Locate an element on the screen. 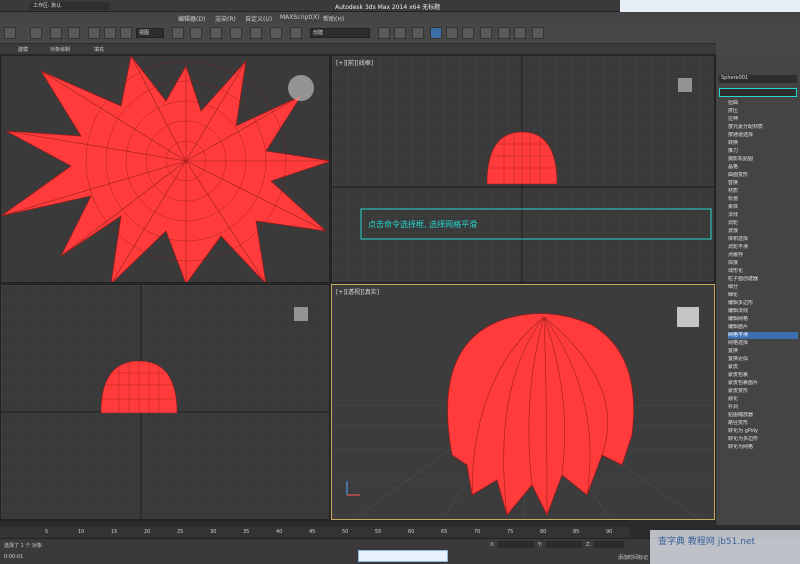 This screenshot has height=564, width=800. timeline: 5 10 15 20 25 30 35 40 45 50 55 60 65 70 75 80 85 90 is located at coordinates (315, 529).